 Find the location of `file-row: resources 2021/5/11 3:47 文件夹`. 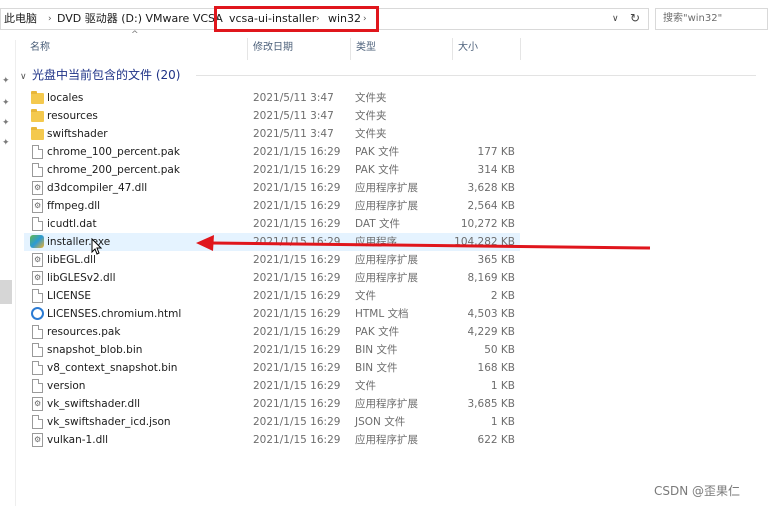

file-row: resources 2021/5/11 3:47 文件夹 is located at coordinates (272, 116).